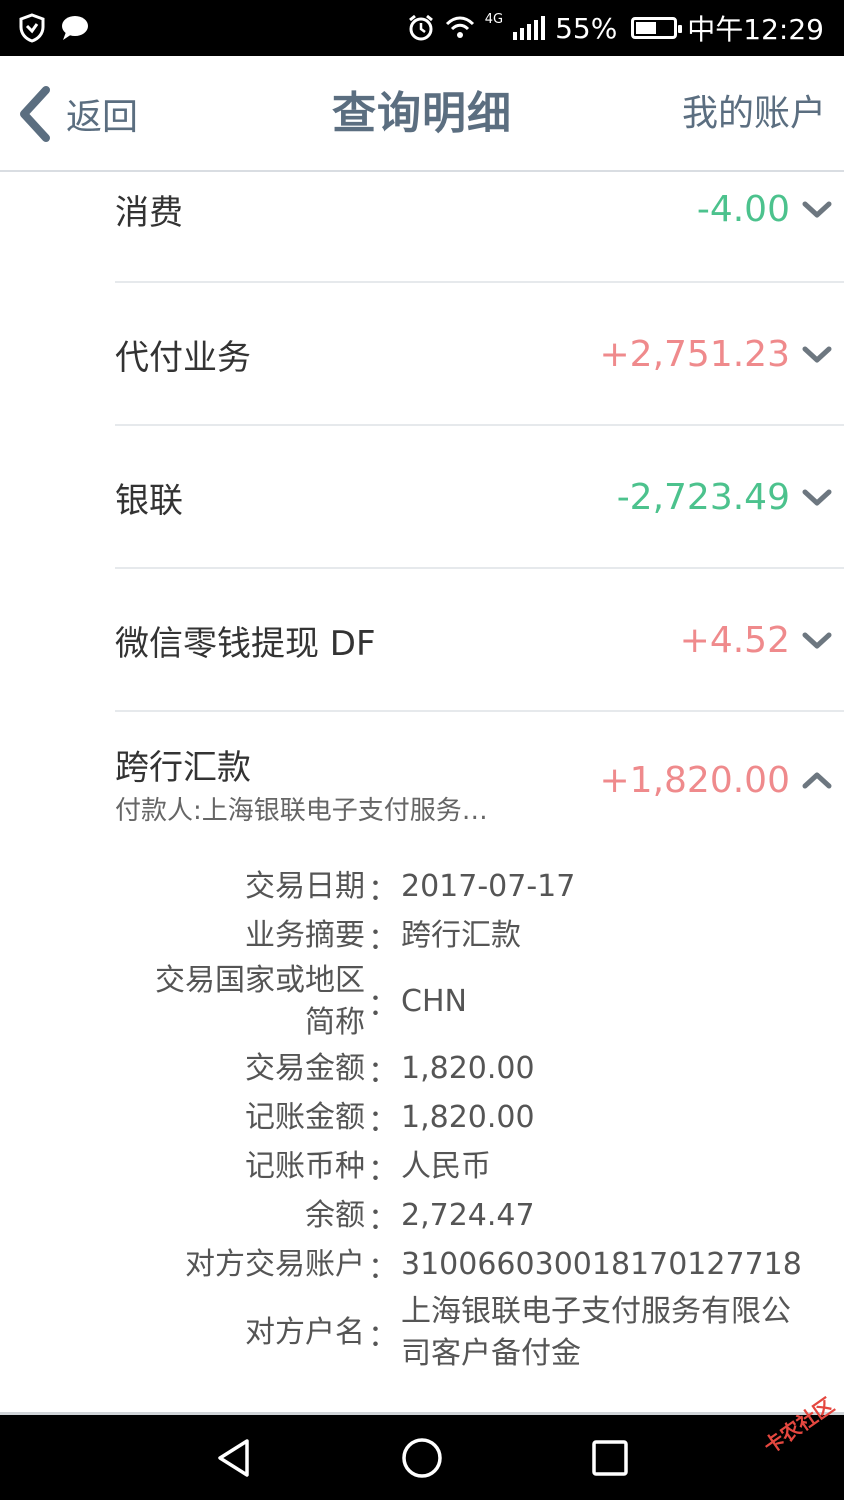 The image size is (844, 1500). What do you see at coordinates (335, 1215) in the screenshot?
I see `detail-label: 余额` at bounding box center [335, 1215].